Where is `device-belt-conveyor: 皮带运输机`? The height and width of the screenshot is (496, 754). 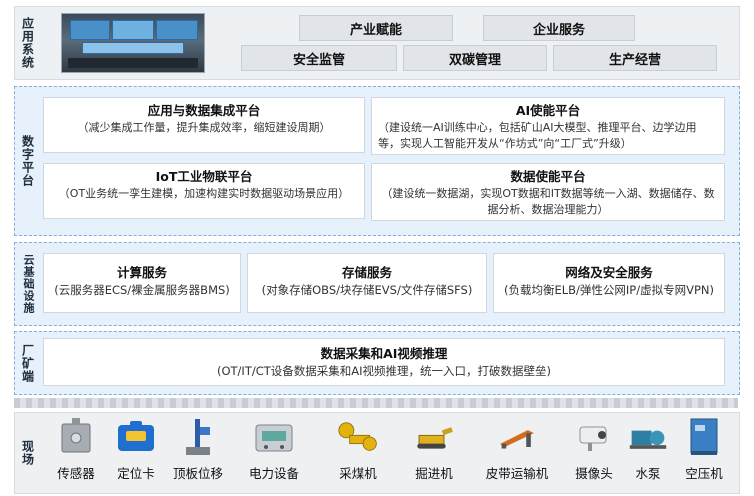 device-belt-conveyor: 皮带运输机 is located at coordinates (517, 453).